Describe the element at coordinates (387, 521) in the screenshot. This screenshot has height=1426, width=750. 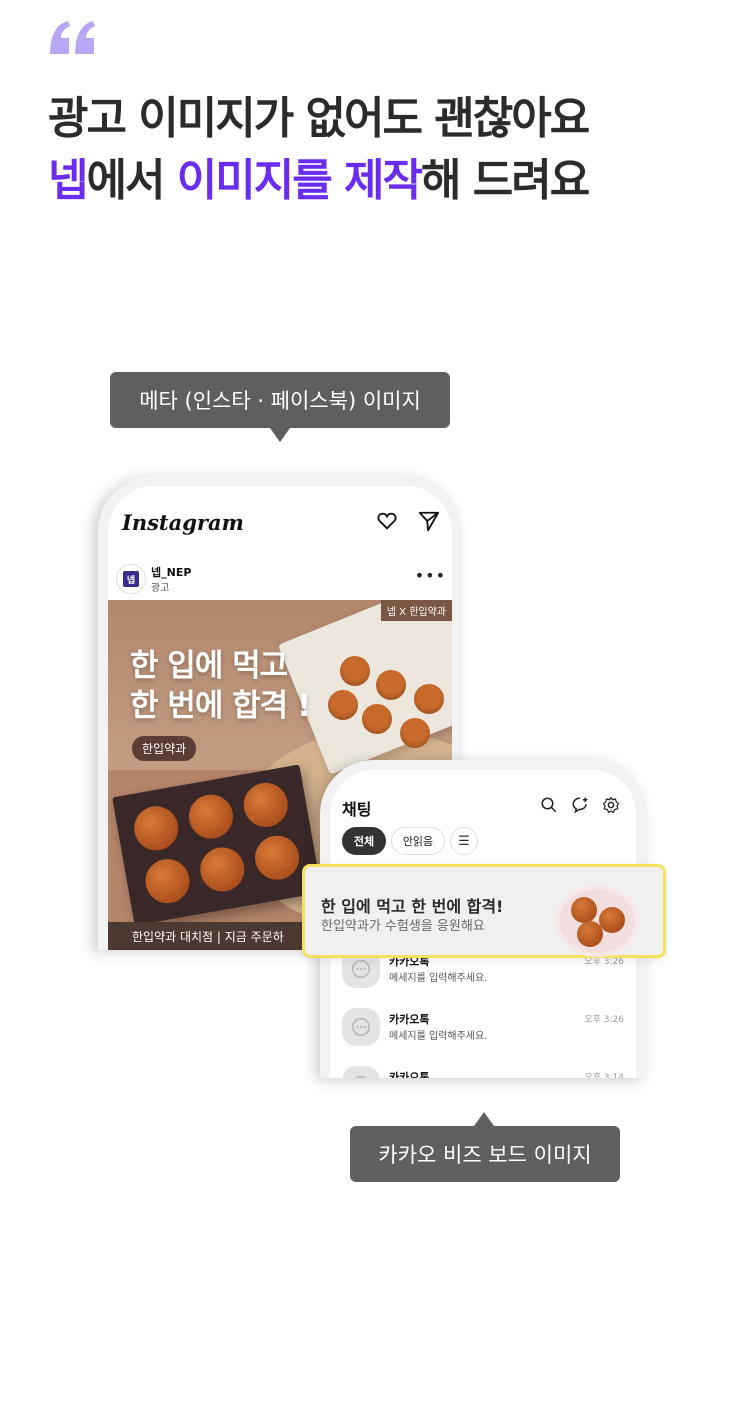
I see `heart-icon` at that location.